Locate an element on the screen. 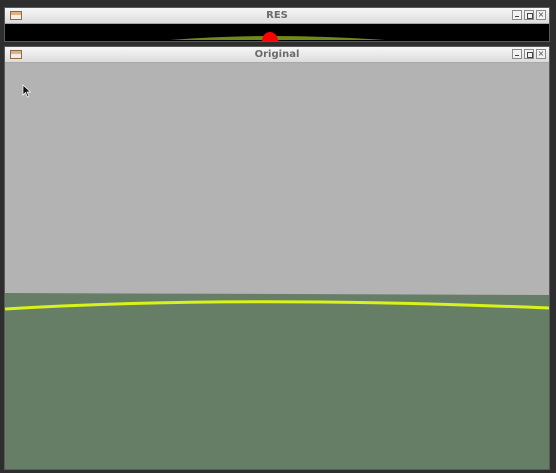  res-window: RES × is located at coordinates (277, 24).